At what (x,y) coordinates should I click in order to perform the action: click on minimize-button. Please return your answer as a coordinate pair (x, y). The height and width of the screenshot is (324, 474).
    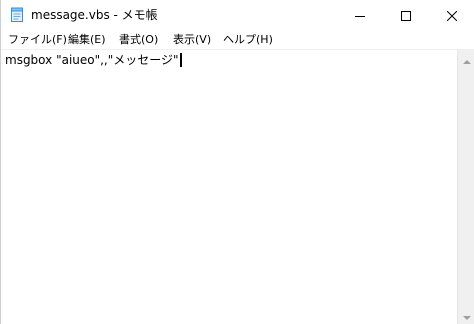
    Looking at the image, I should click on (360, 15).